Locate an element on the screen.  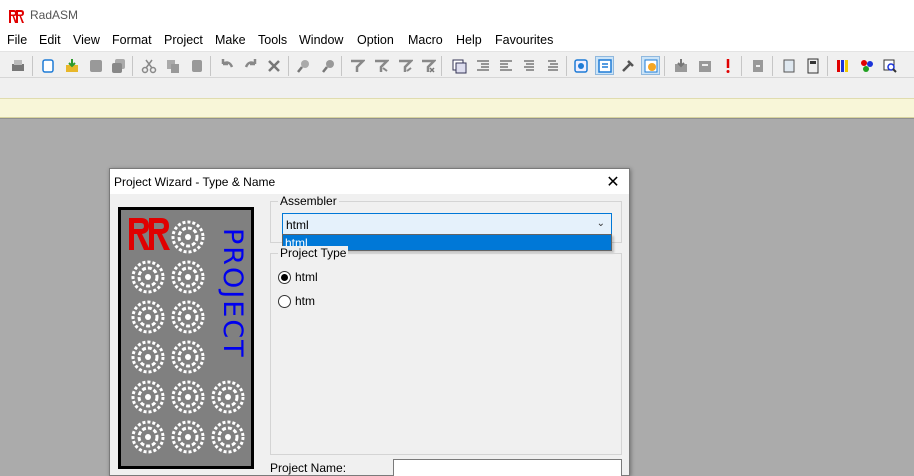
wizard-picture-canvas: PROJECT is located at coordinates (186, 338).